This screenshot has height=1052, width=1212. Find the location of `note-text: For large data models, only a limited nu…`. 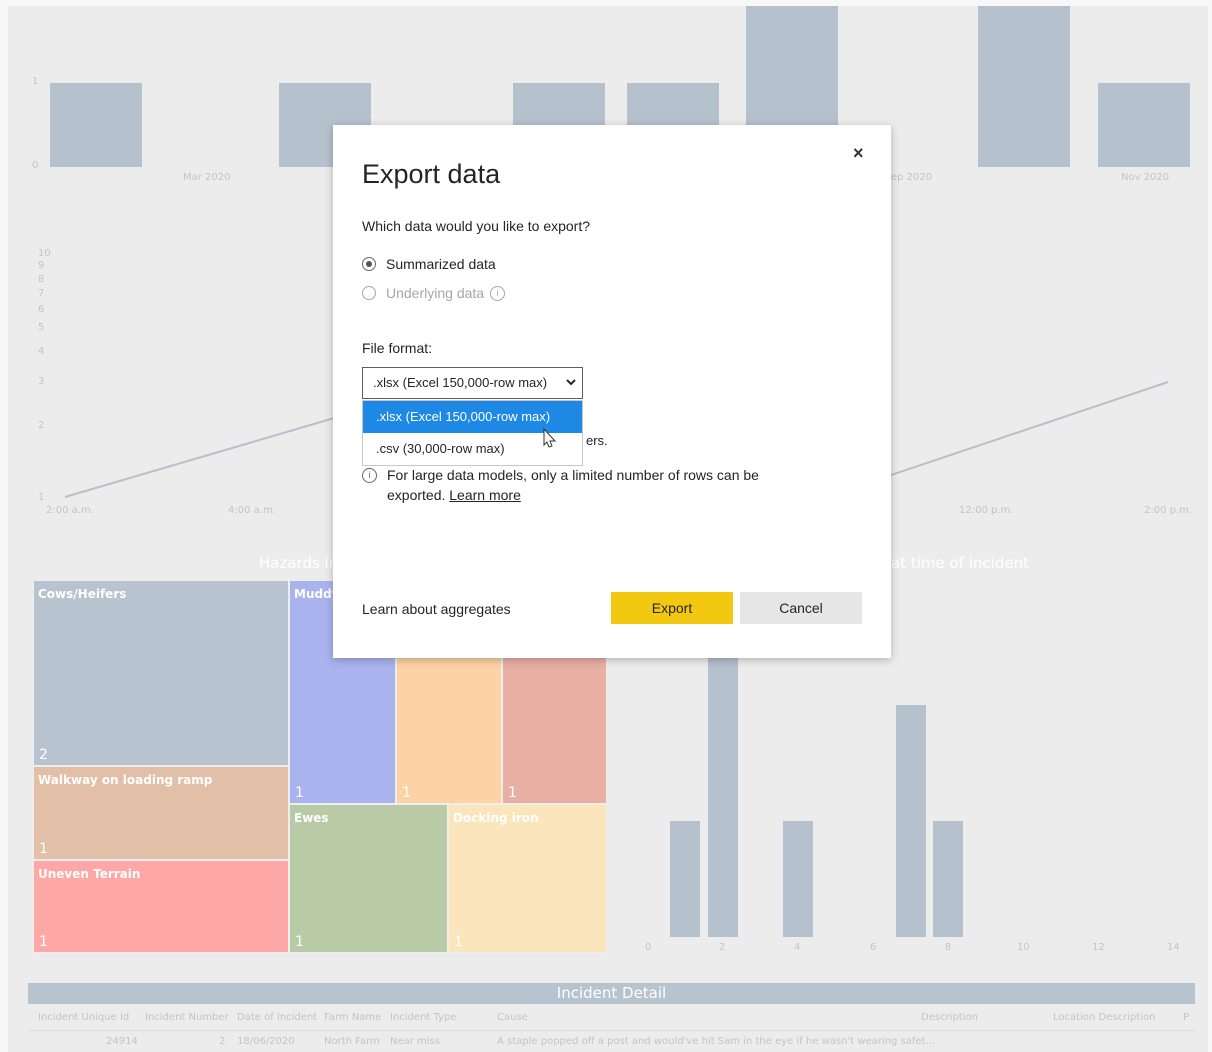

note-text: For large data models, only a limited nu… is located at coordinates (573, 485).